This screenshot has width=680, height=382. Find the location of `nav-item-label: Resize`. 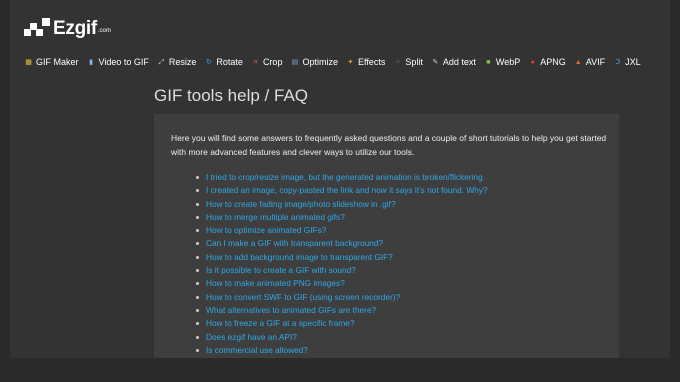

nav-item-label: Resize is located at coordinates (182, 62).